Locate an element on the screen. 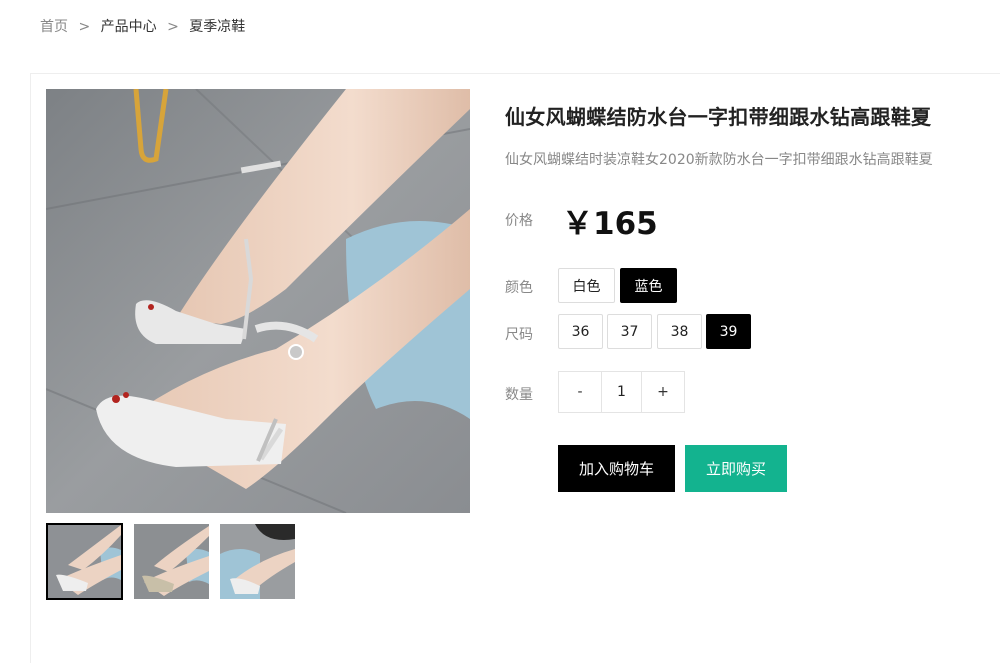 The height and width of the screenshot is (663, 1000). size-option-39: 39 is located at coordinates (728, 331).